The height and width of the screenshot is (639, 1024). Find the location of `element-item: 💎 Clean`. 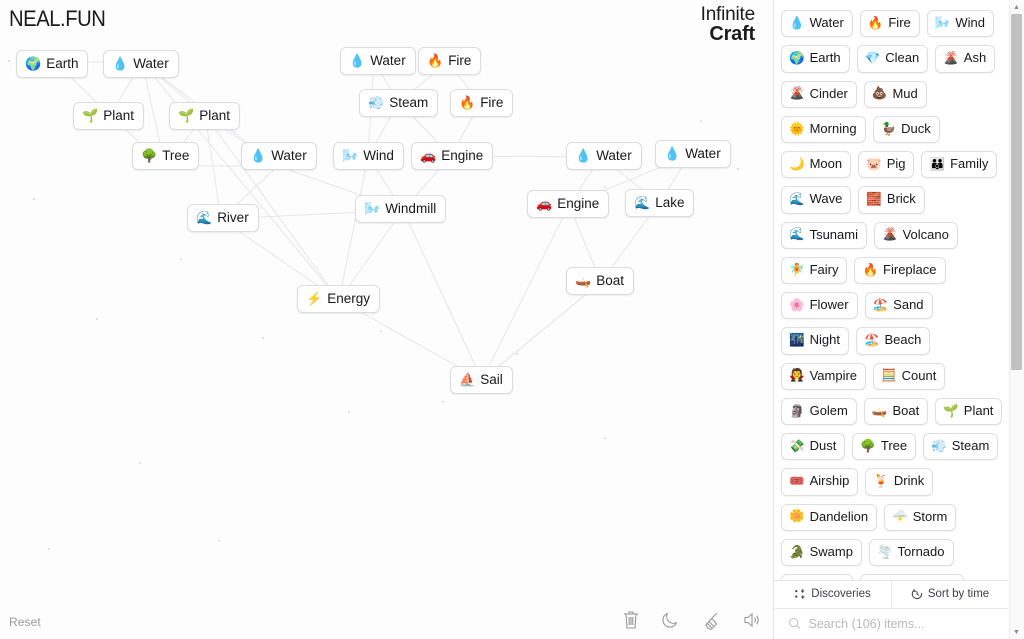

element-item: 💎 Clean is located at coordinates (892, 59).